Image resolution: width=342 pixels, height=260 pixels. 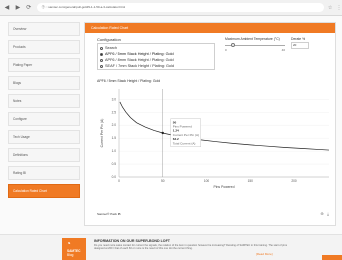 What do you see at coordinates (114, 112) in the screenshot?
I see `y-tick-label: 2.5` at bounding box center [114, 112].